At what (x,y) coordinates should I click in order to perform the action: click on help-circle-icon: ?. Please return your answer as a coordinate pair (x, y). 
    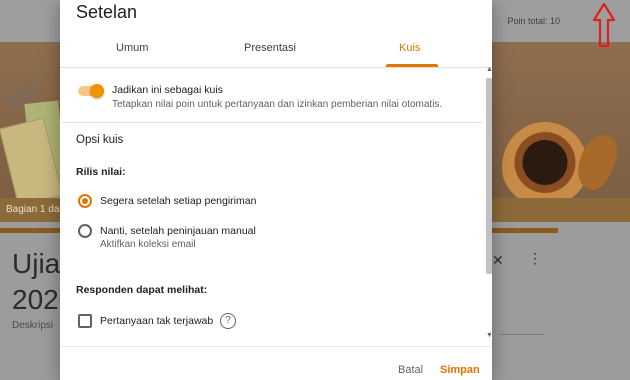
    Looking at the image, I should click on (228, 321).